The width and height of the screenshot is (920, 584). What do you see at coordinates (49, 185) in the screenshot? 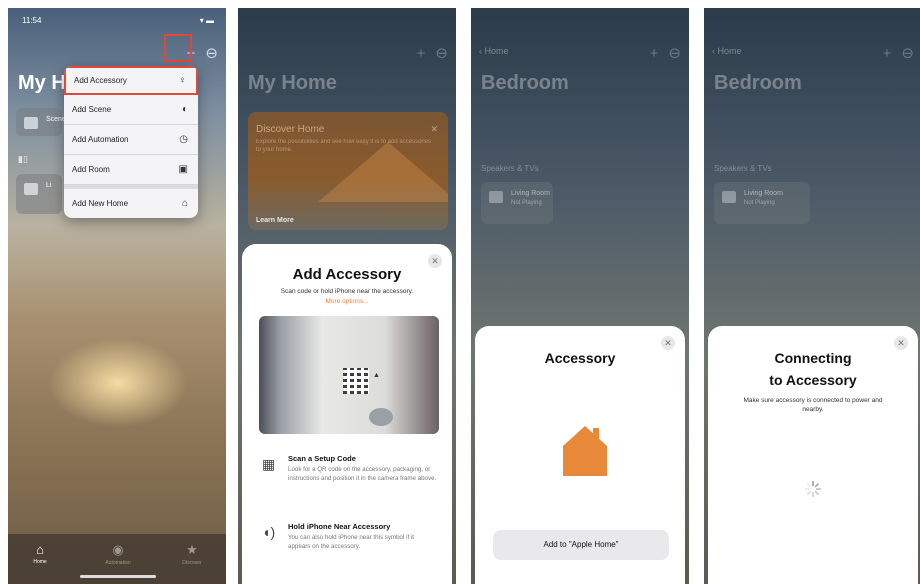
I see `tile-title: Li` at bounding box center [49, 185].